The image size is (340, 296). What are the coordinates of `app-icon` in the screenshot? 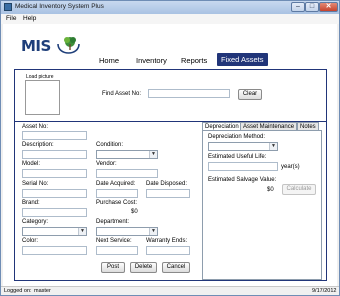 It's located at (8, 7).